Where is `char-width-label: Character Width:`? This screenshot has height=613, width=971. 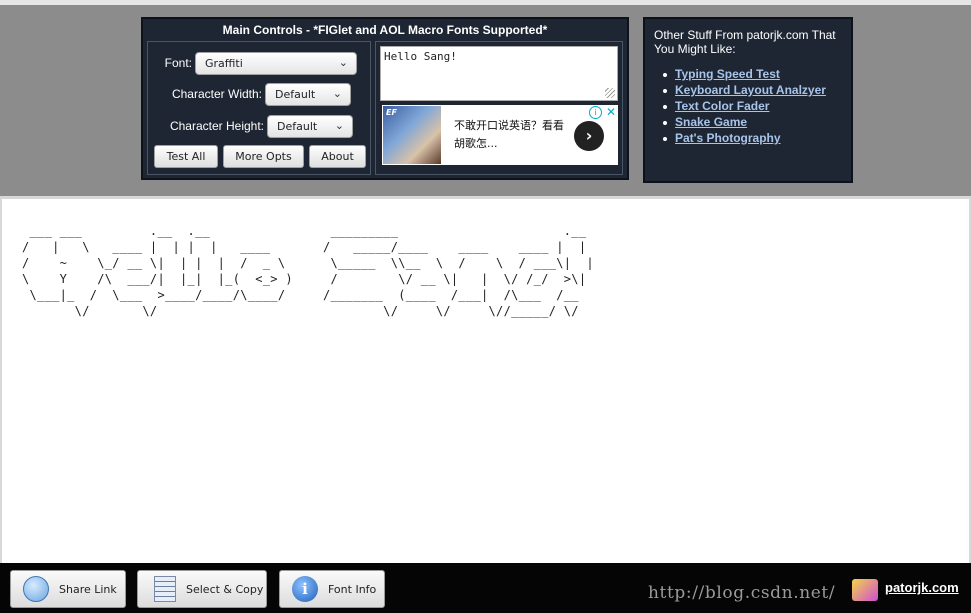 char-width-label: Character Width: is located at coordinates (216, 94).